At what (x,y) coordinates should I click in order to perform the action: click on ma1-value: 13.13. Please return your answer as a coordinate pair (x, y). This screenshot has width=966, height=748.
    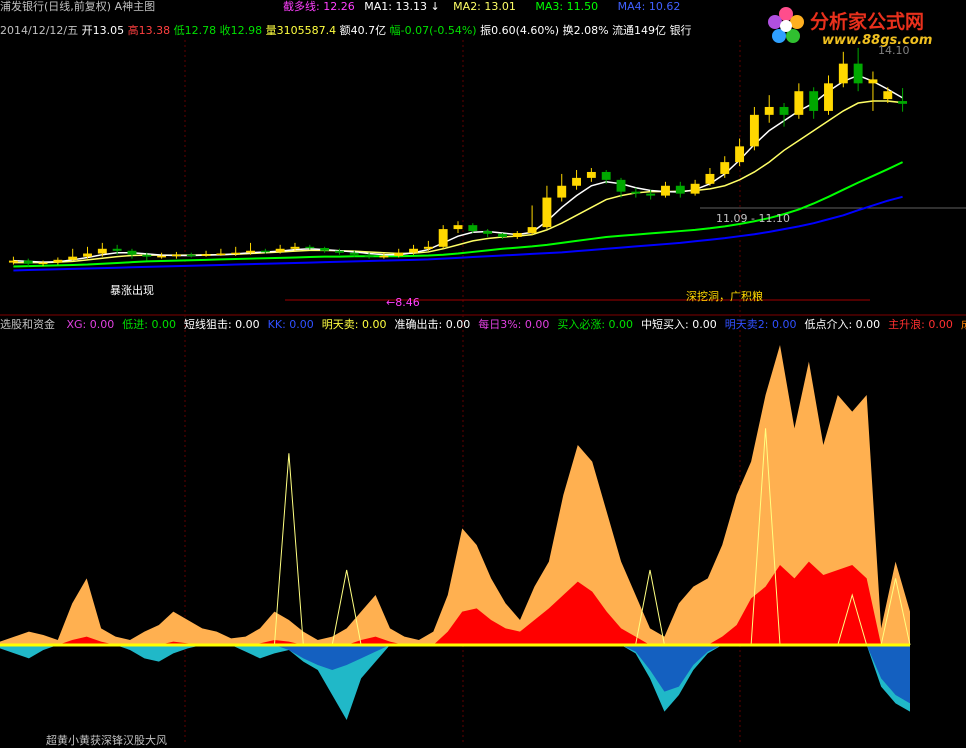
    Looking at the image, I should click on (411, 6).